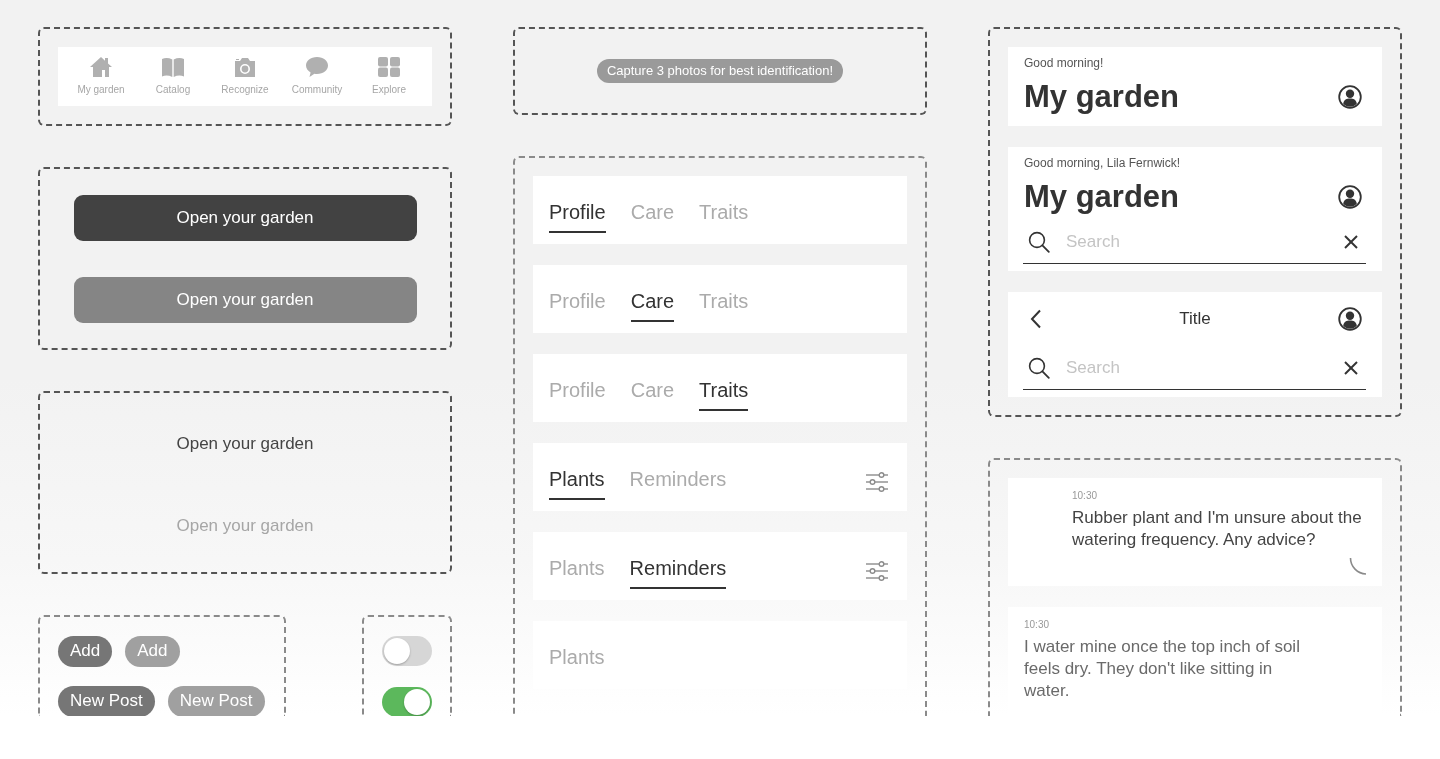 The width and height of the screenshot is (1440, 759). Describe the element at coordinates (720, 71) in the screenshot. I see `toast-message: Capture 3 photos for best identification!` at that location.